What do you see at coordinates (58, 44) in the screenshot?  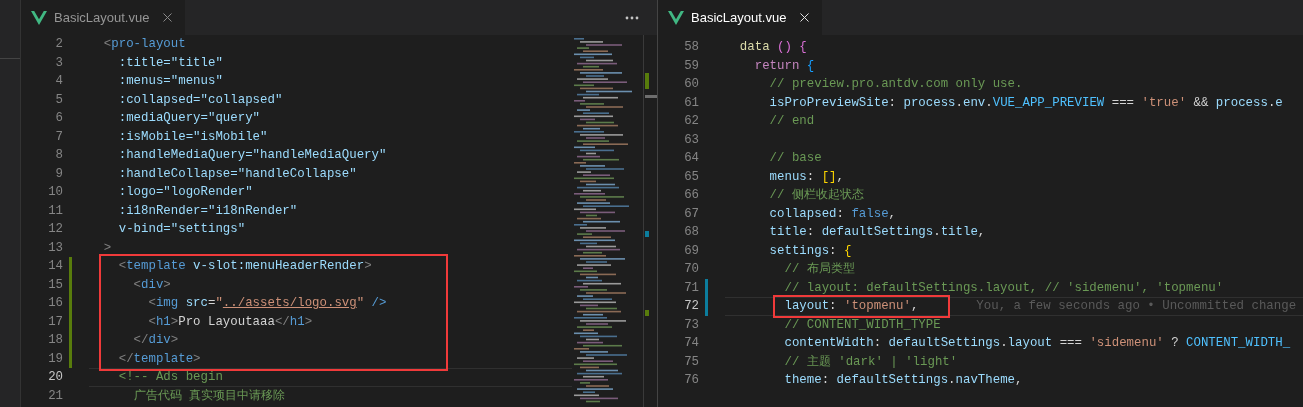 I see `line-number: 2` at bounding box center [58, 44].